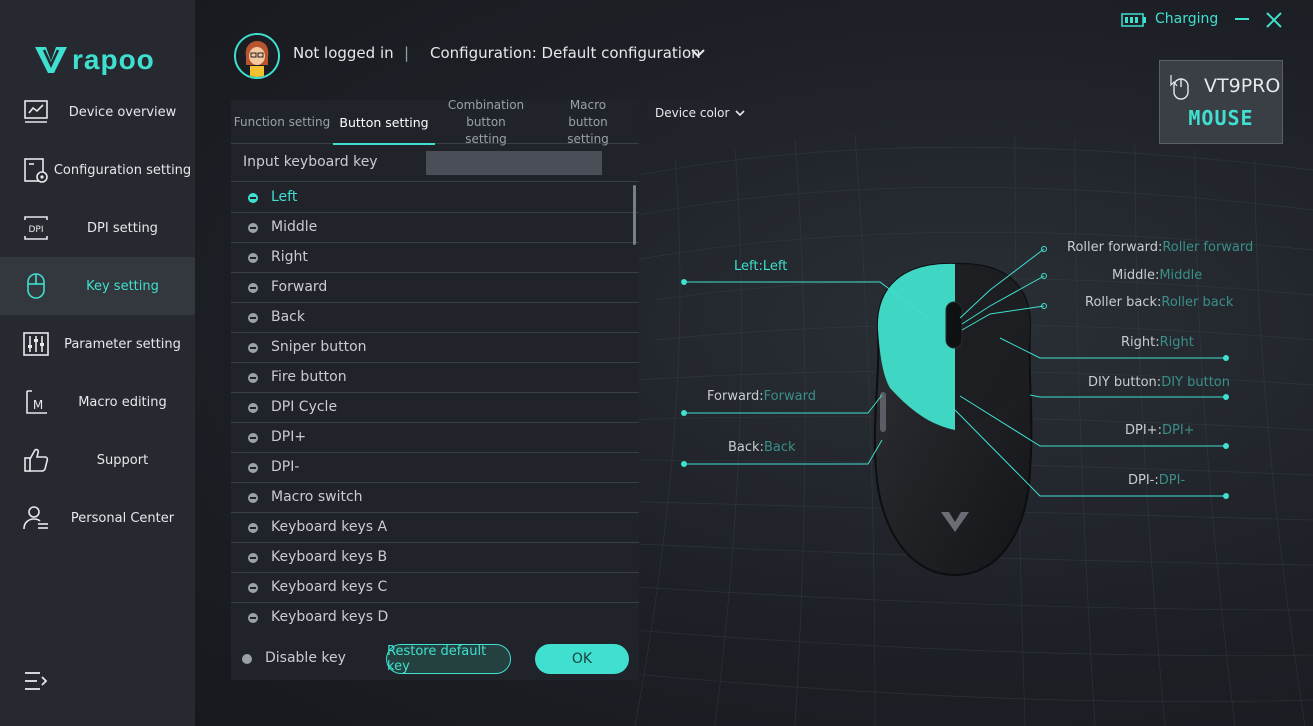 The height and width of the screenshot is (726, 1313). I want to click on callout-dpi-plus: DPI+:DPI+, so click(1160, 430).